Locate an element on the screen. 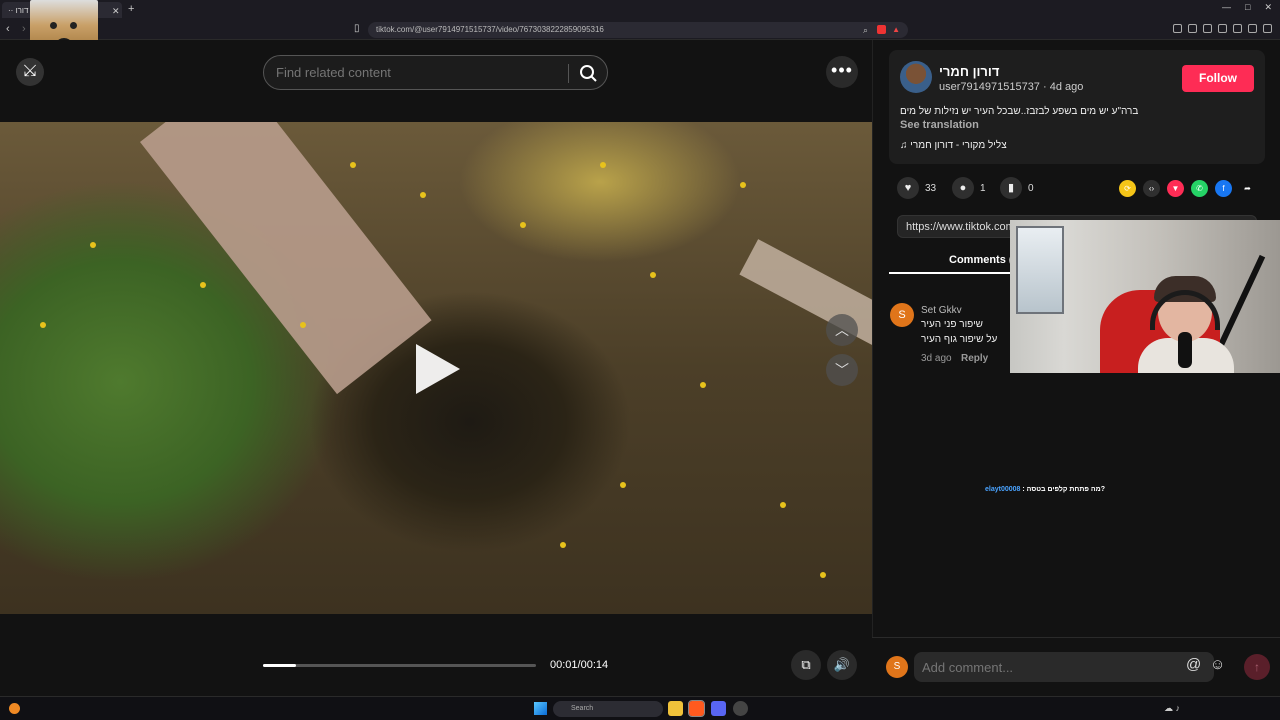 The image size is (1280, 720). comment-text-line1: שיפור פני העיר is located at coordinates (952, 324).